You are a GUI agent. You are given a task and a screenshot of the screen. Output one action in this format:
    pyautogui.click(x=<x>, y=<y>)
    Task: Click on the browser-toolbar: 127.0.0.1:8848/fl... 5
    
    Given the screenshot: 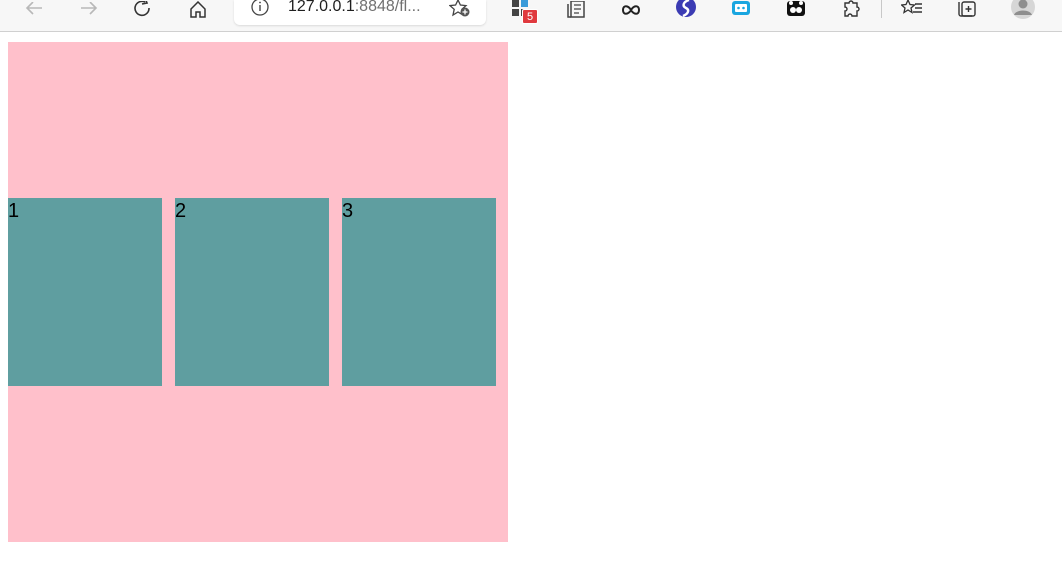 What is the action you would take?
    pyautogui.click(x=531, y=16)
    